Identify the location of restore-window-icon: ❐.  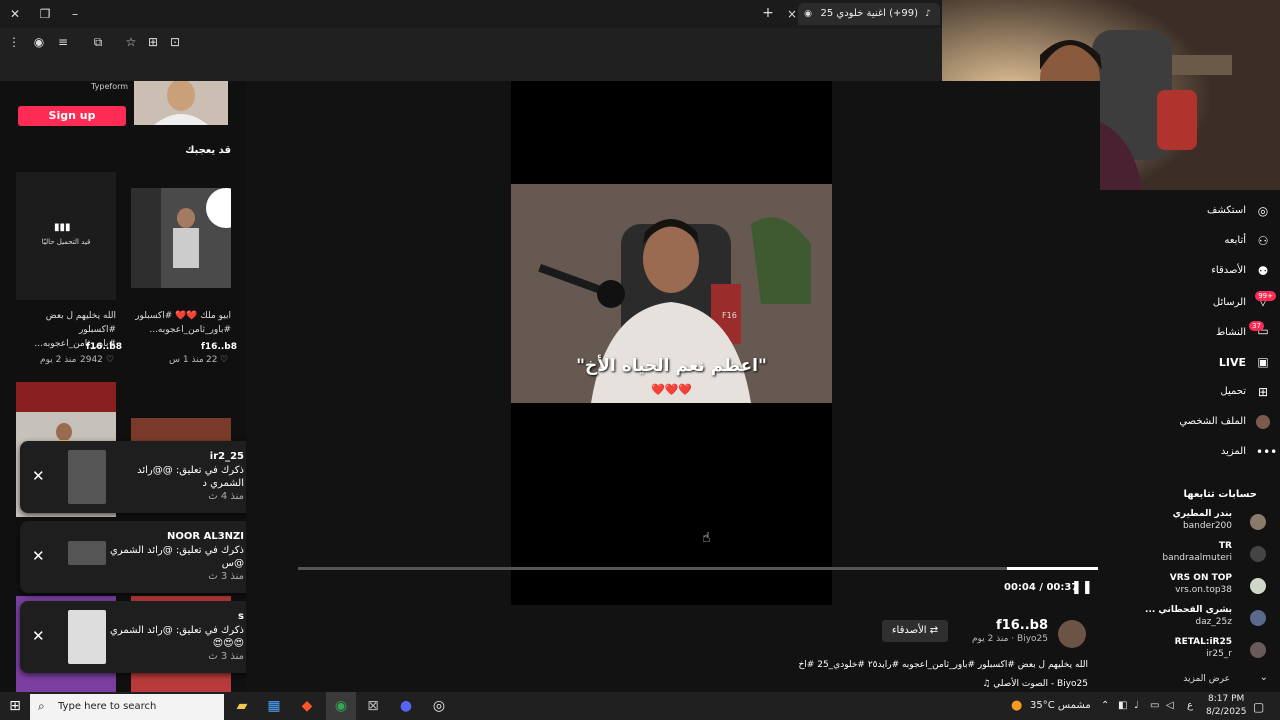
(45, 14).